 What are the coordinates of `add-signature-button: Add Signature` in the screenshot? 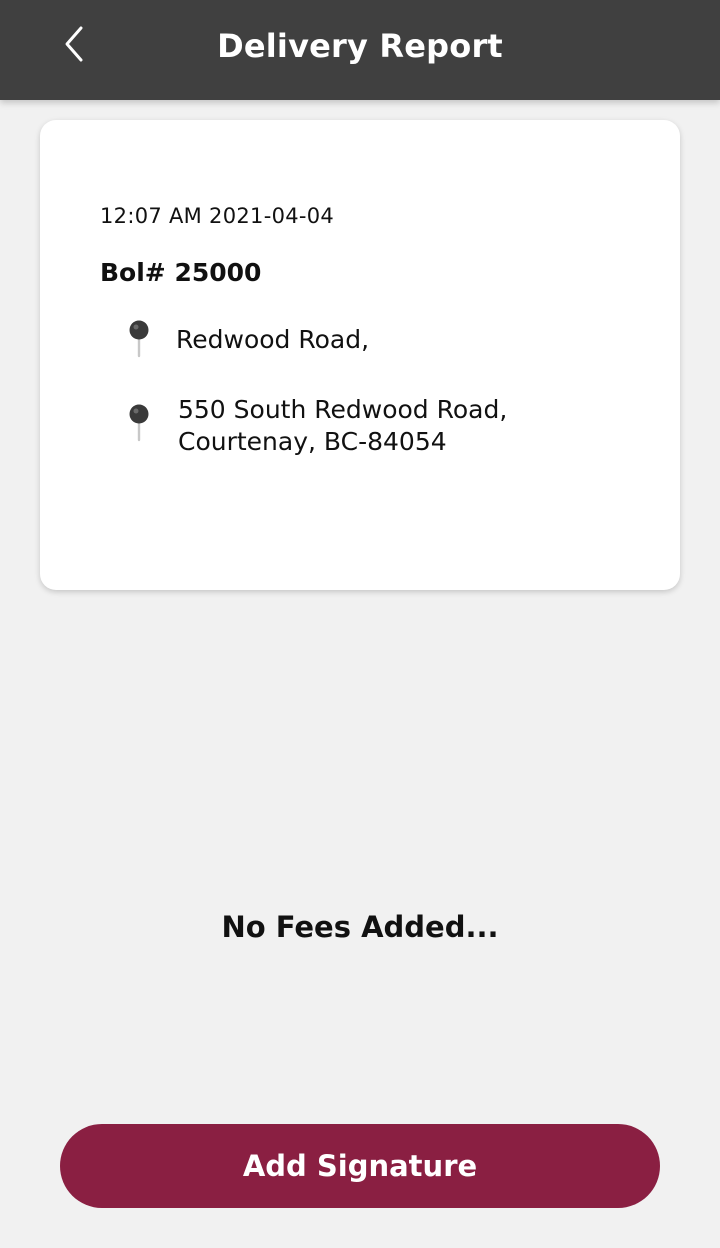 It's located at (360, 1166).